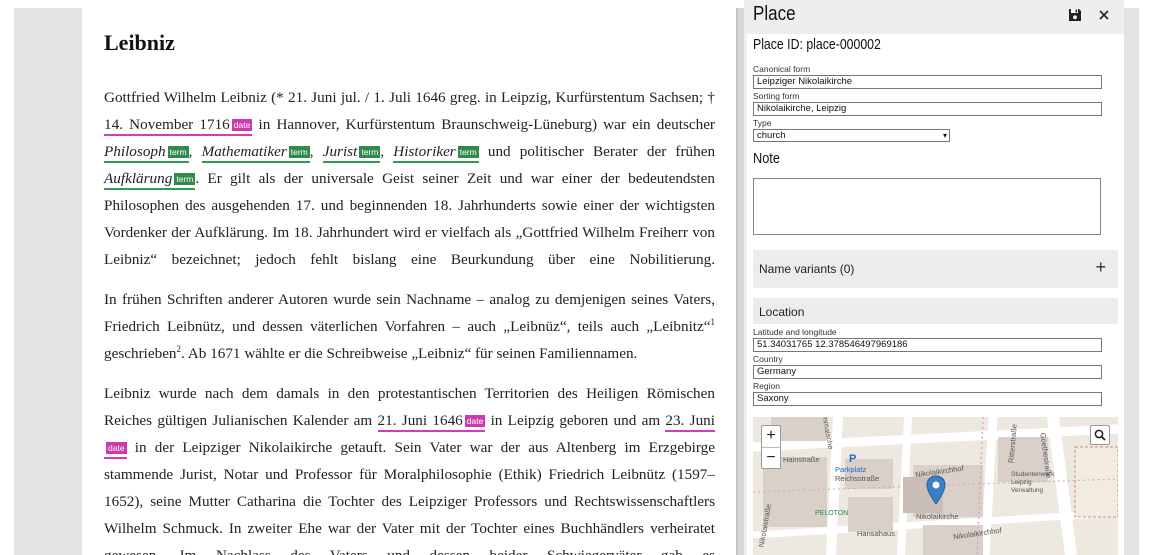  Describe the element at coordinates (771, 436) in the screenshot. I see `zoom-in-icon: +` at that location.